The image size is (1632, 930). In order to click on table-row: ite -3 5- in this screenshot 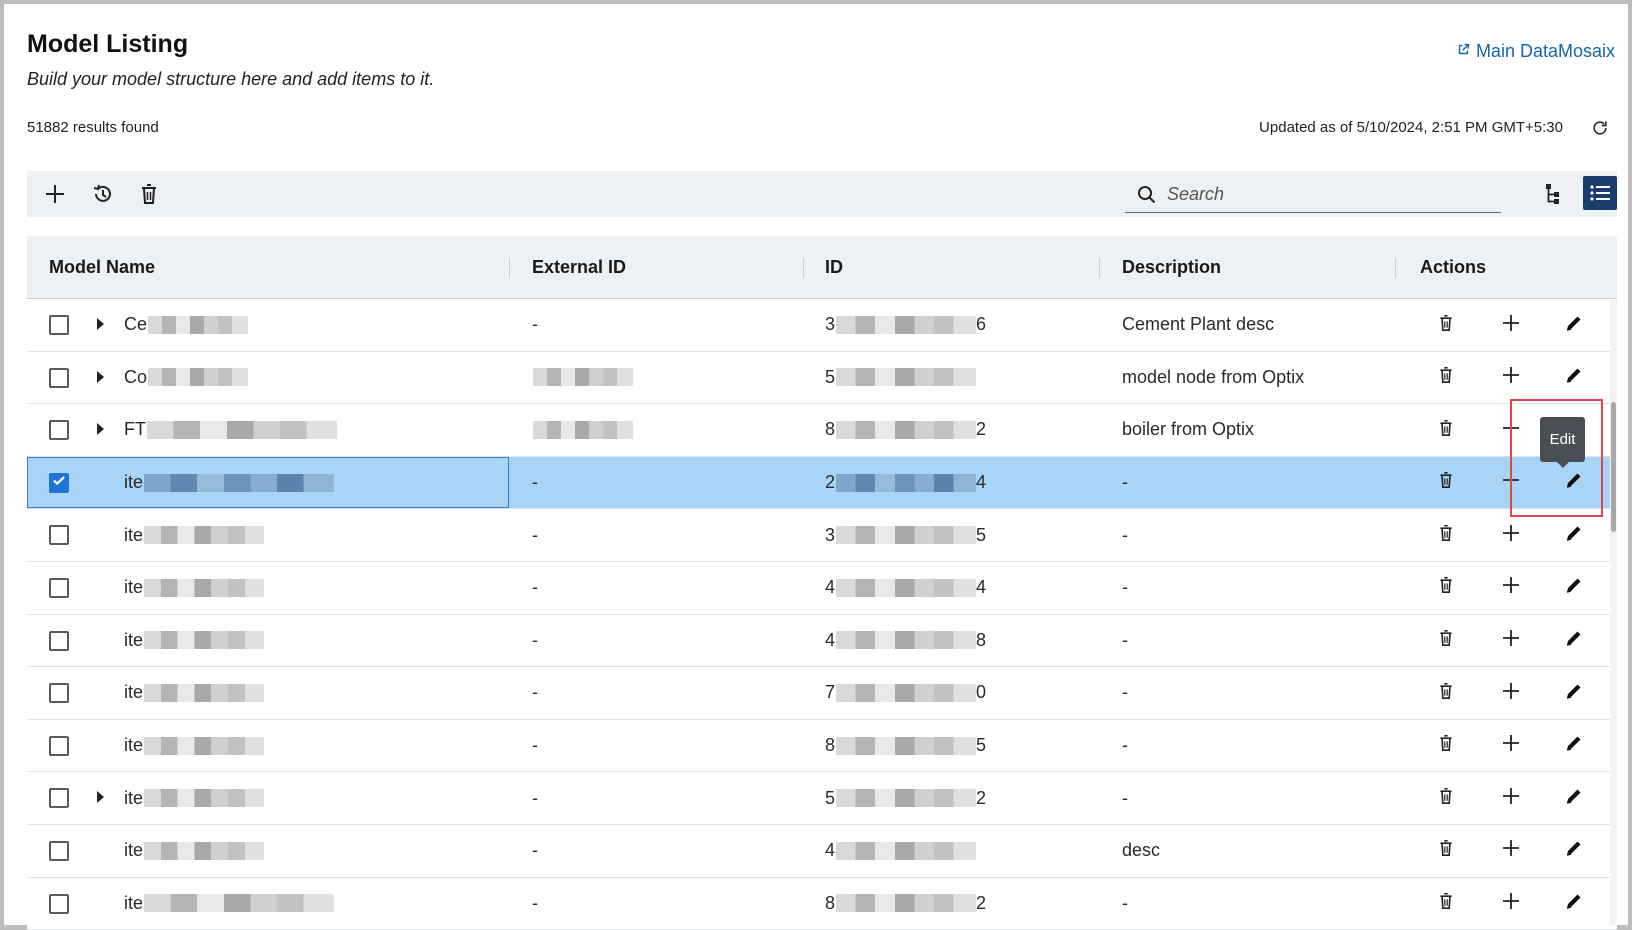, I will do `click(822, 535)`.